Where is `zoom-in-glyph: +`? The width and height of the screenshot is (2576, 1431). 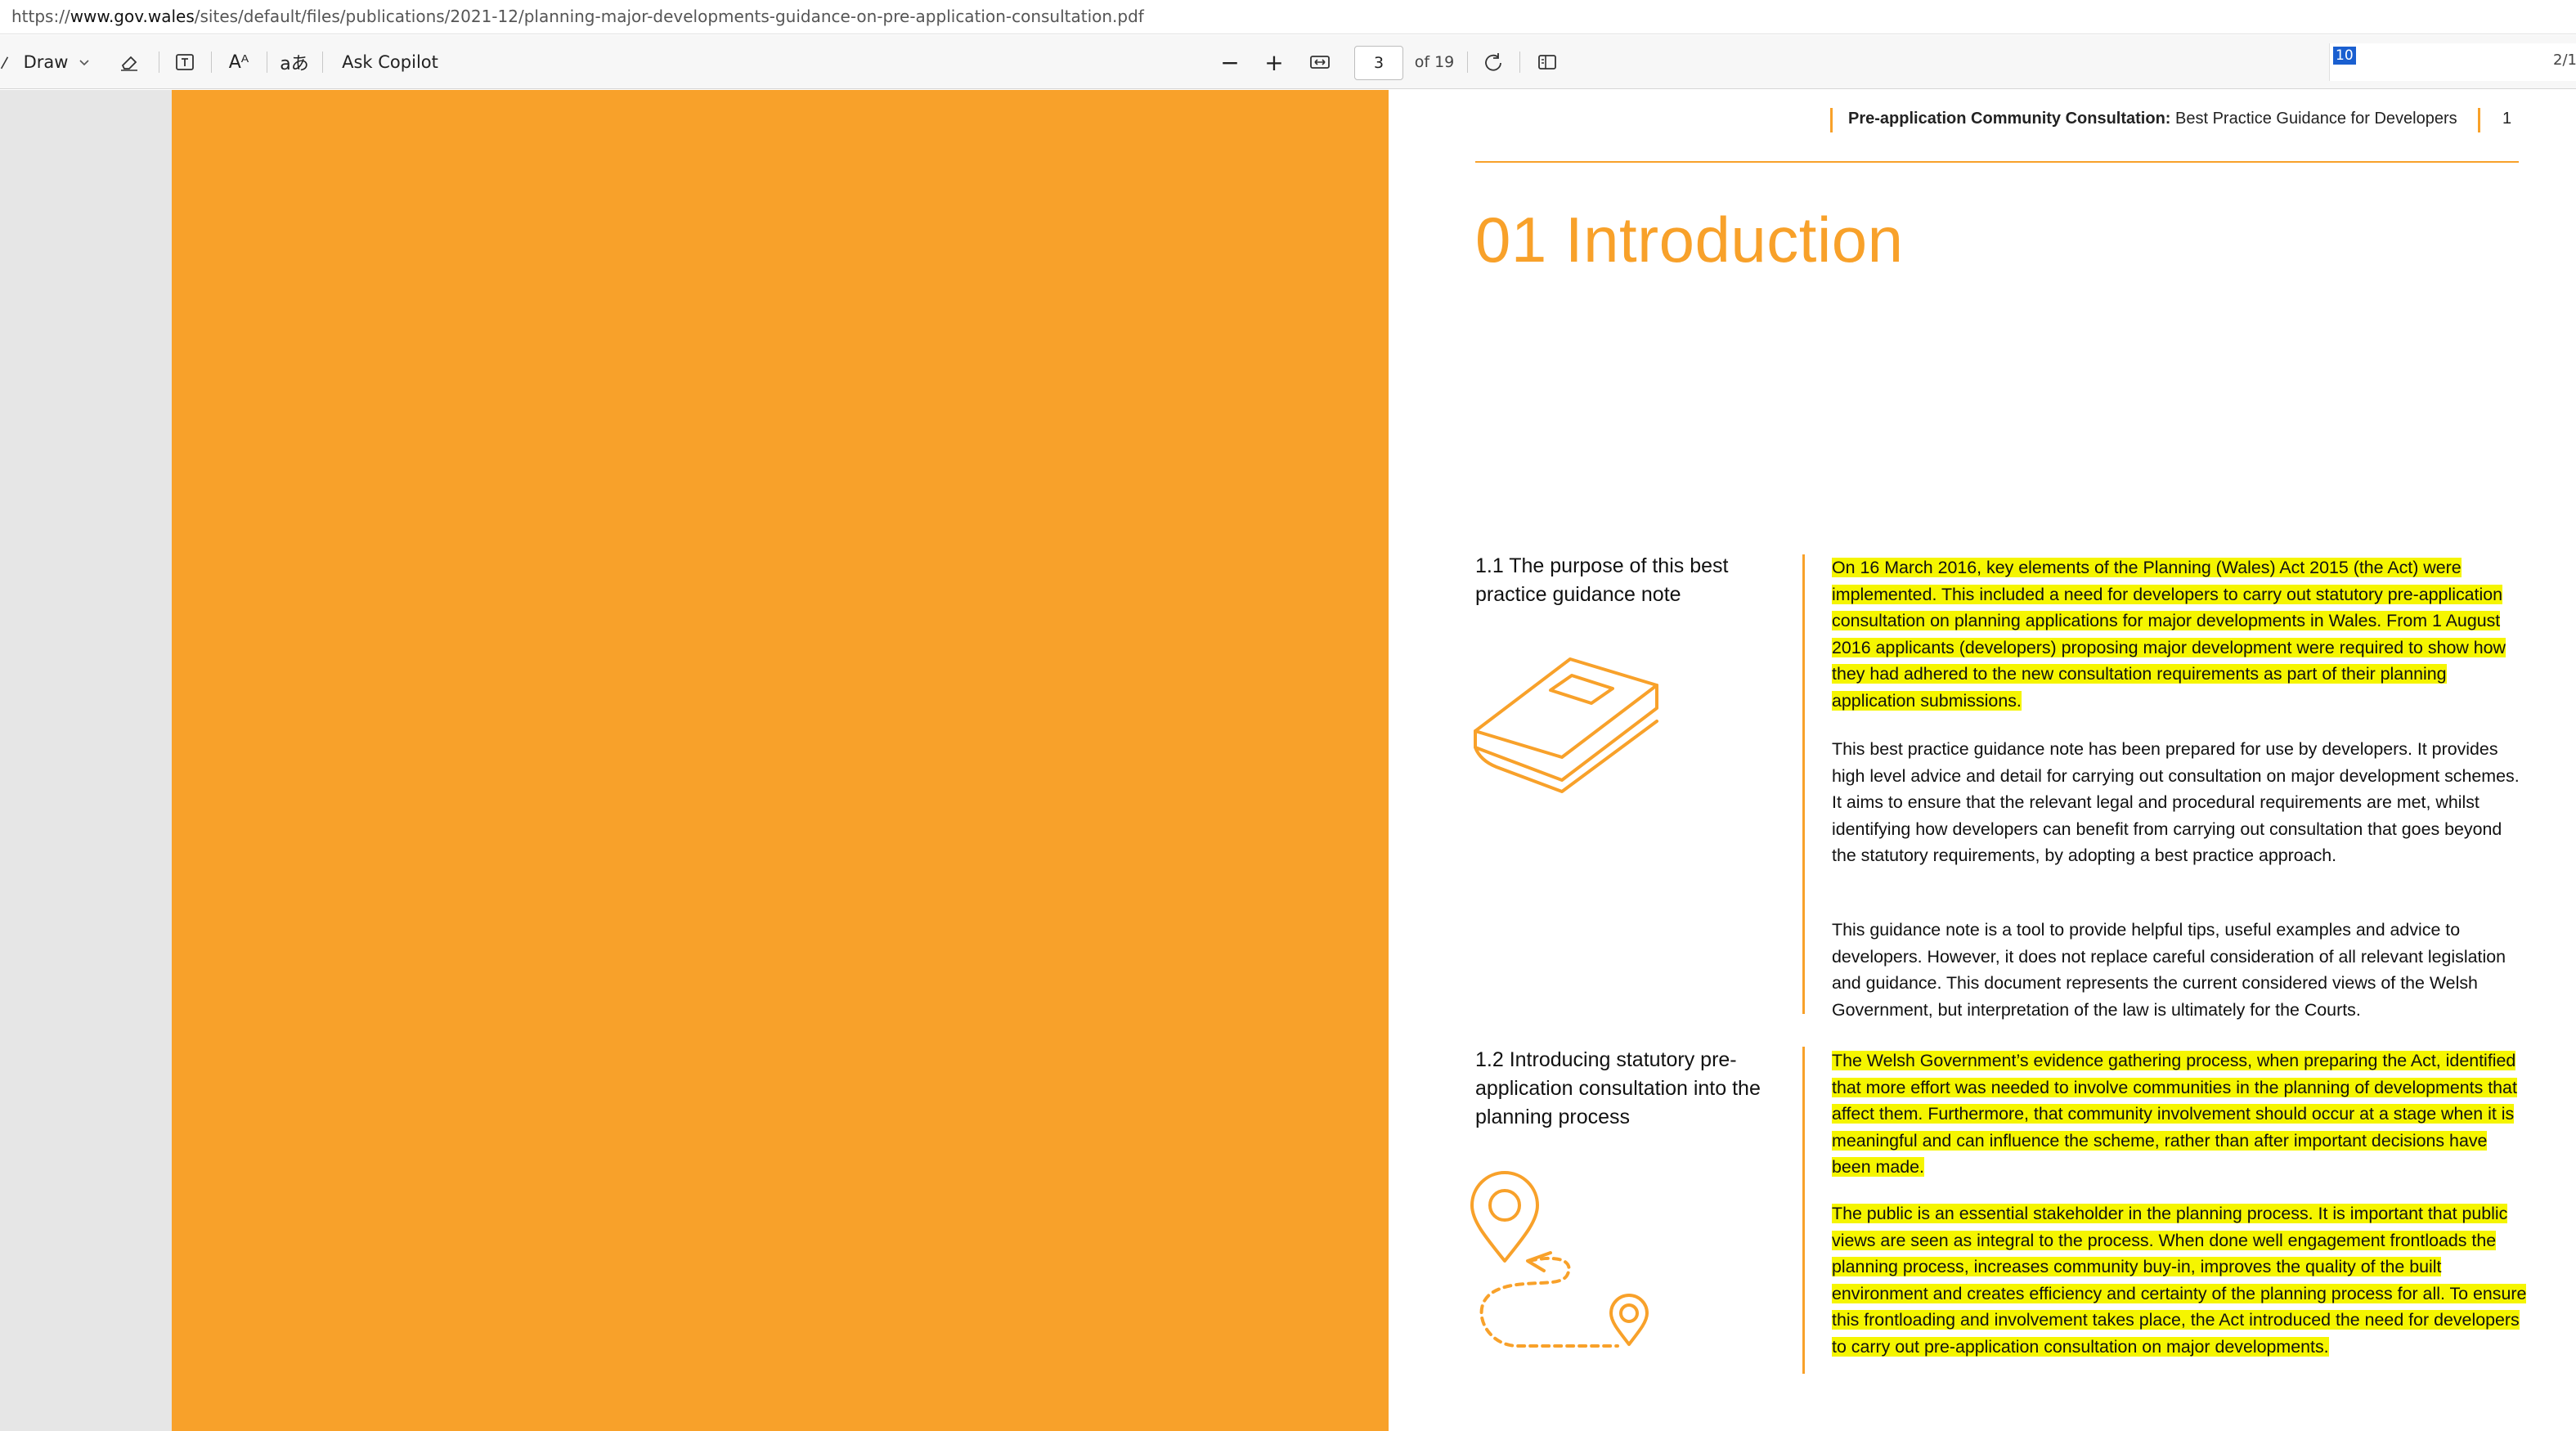 zoom-in-glyph: + is located at coordinates (1274, 62).